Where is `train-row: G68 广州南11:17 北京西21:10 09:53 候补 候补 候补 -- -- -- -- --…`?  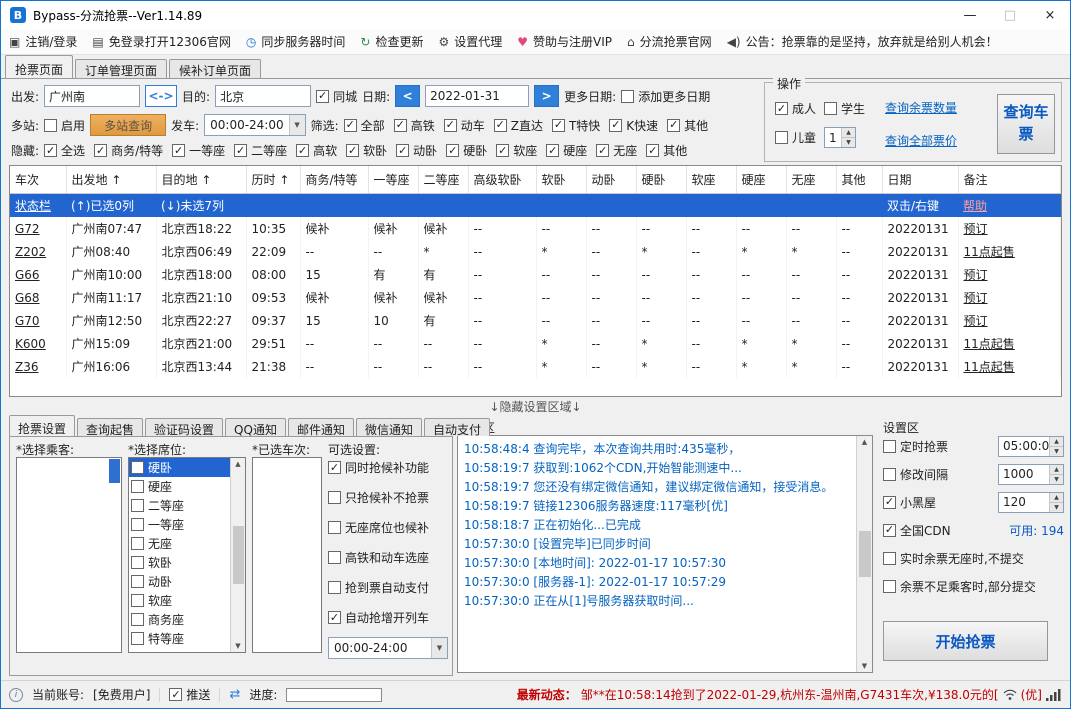 train-row: G68 广州南11:17 北京西21:10 09:53 候补 候补 候补 -- -- -- -- --… is located at coordinates (535, 297).